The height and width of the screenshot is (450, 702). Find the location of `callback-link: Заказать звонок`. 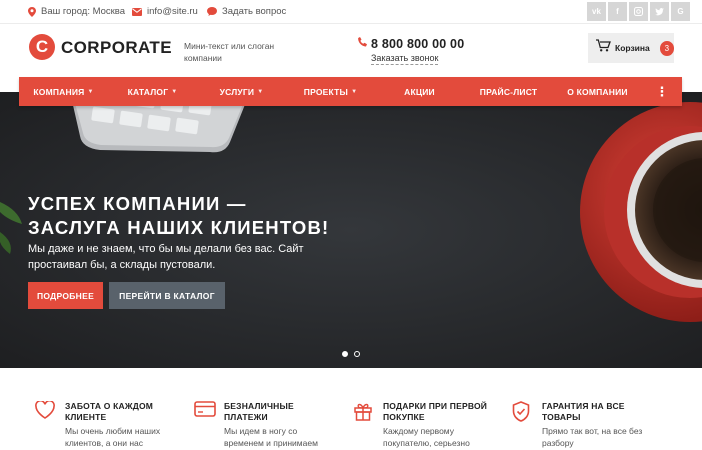

callback-link: Заказать звонок is located at coordinates (405, 59).